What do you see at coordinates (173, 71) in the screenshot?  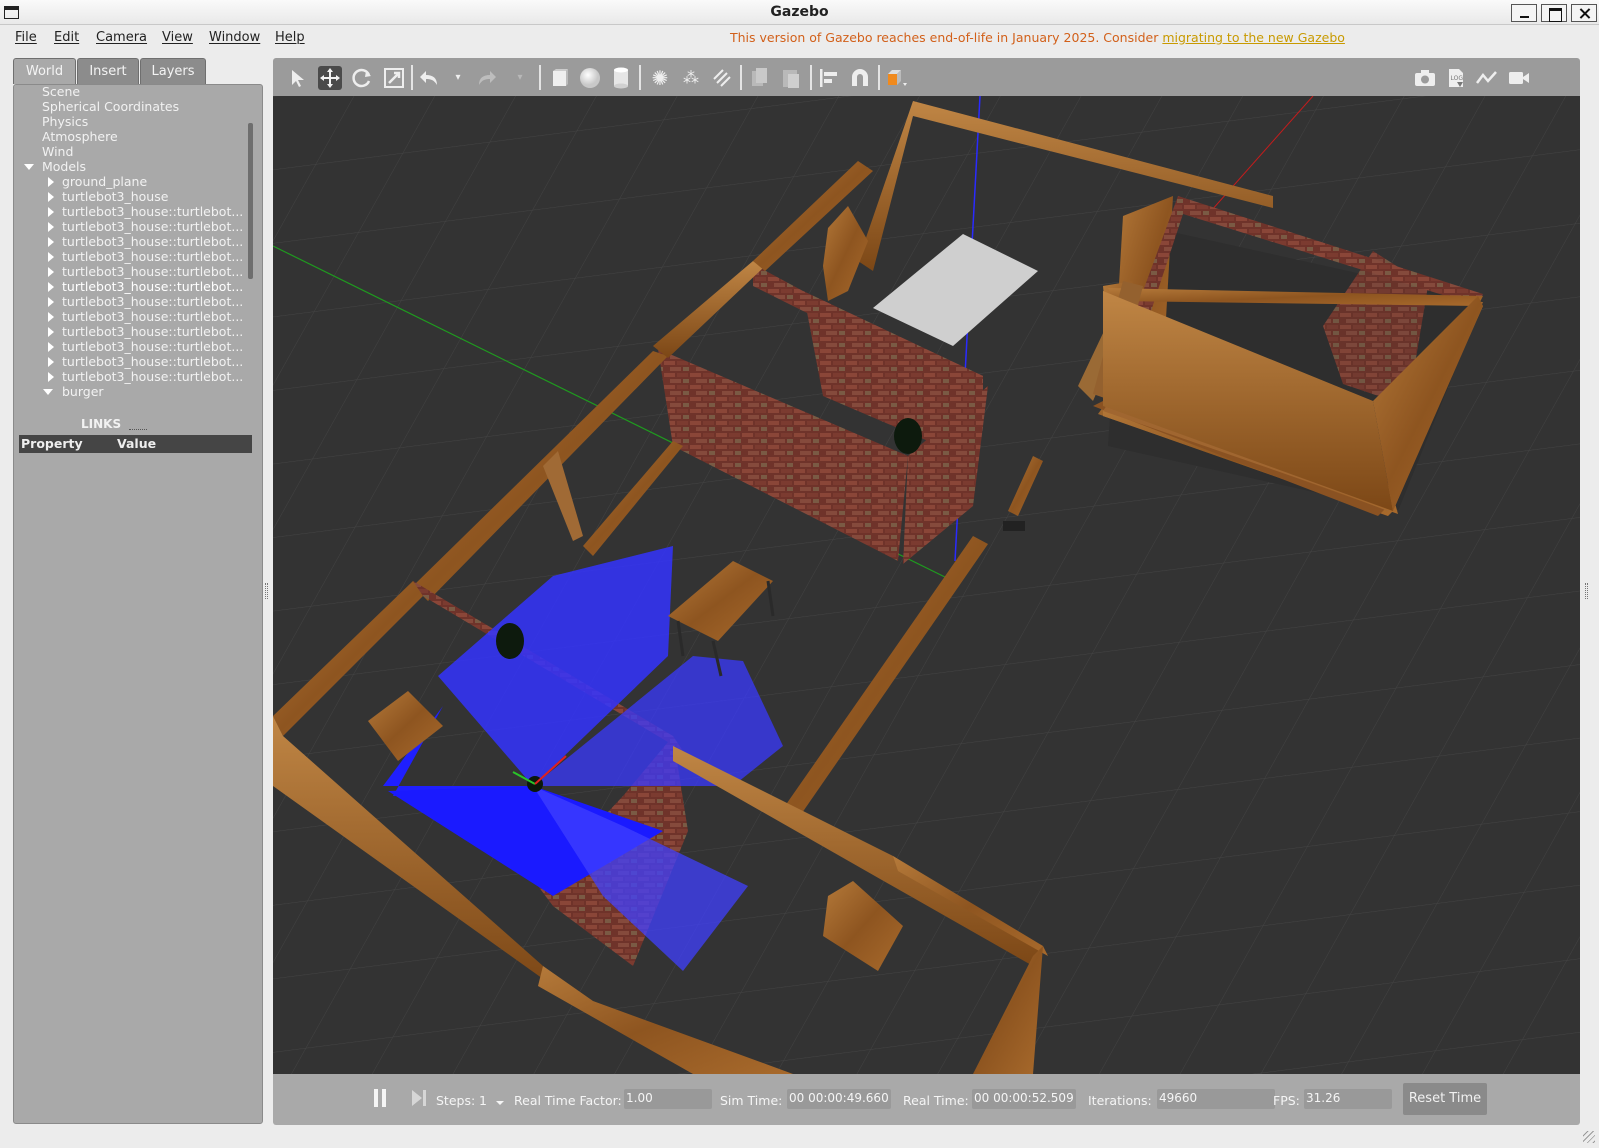 I see `tab-layers: Layers` at bounding box center [173, 71].